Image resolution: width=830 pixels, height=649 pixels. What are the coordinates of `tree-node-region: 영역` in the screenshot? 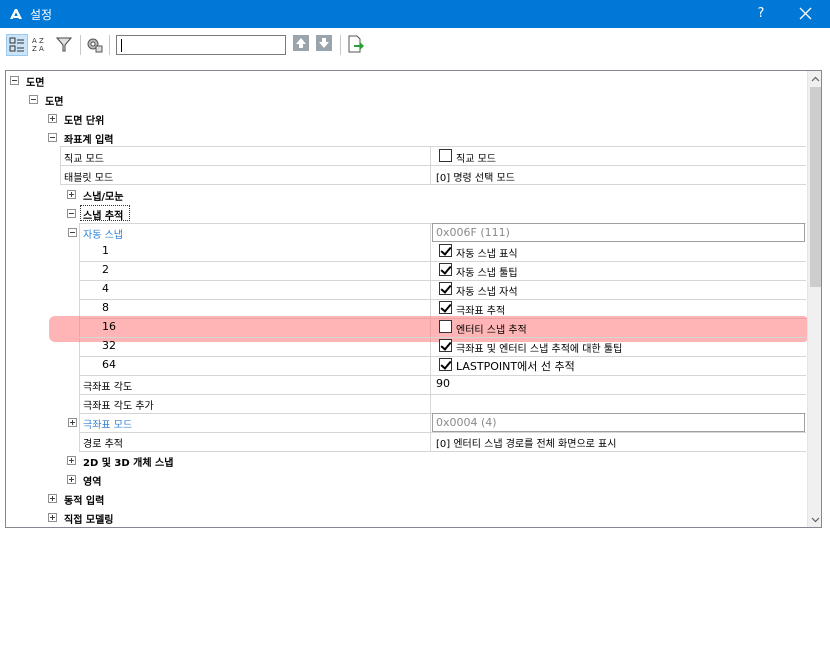 It's located at (406, 479).